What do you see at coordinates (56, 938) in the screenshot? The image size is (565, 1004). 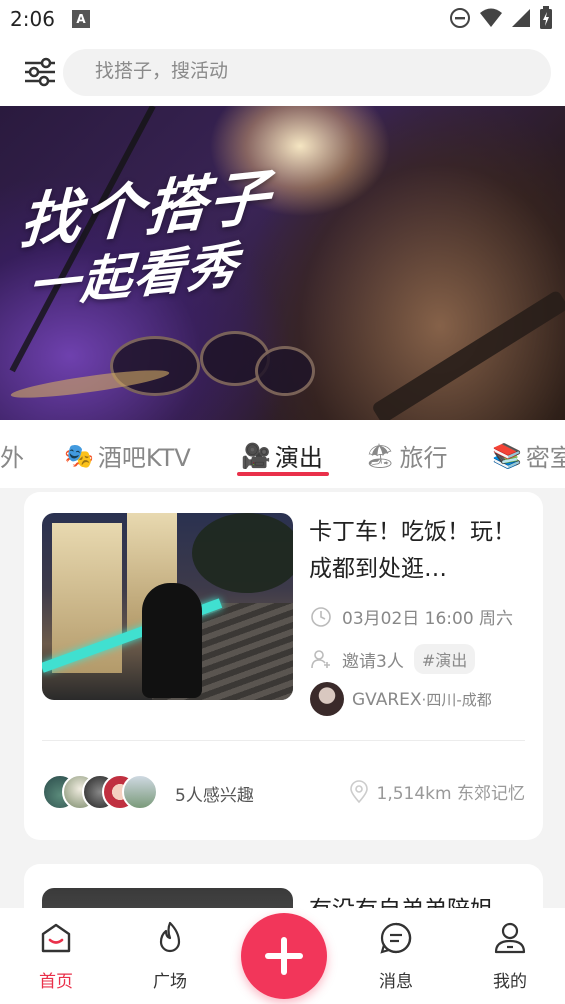 I see `home-icon` at bounding box center [56, 938].